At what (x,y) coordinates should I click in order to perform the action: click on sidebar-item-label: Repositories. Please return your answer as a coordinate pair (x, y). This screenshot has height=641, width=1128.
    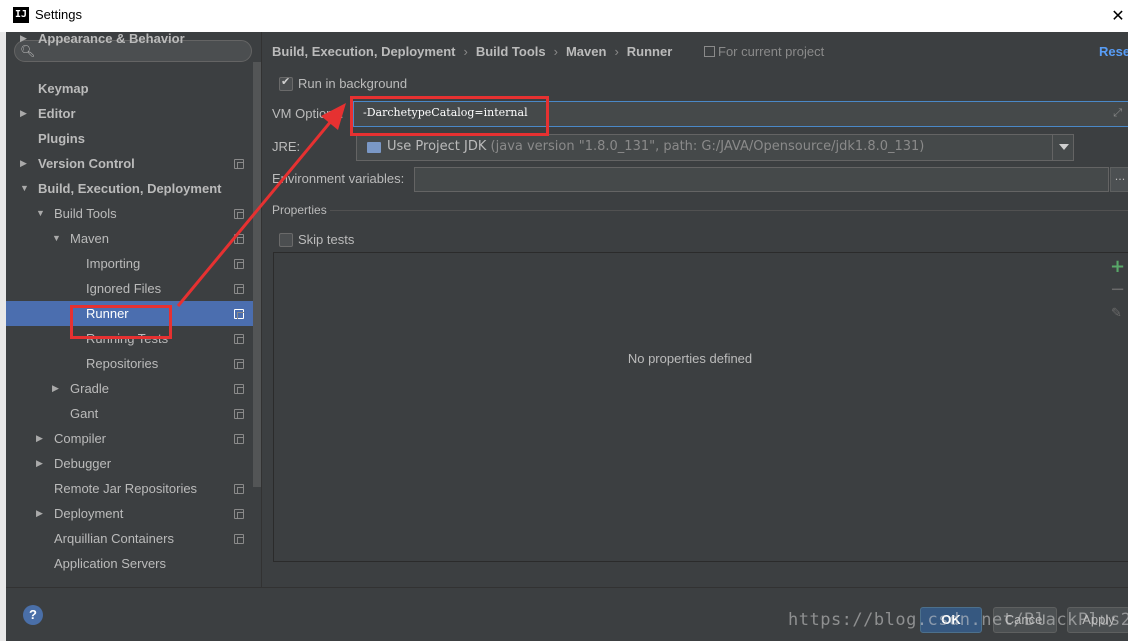
    Looking at the image, I should click on (122, 363).